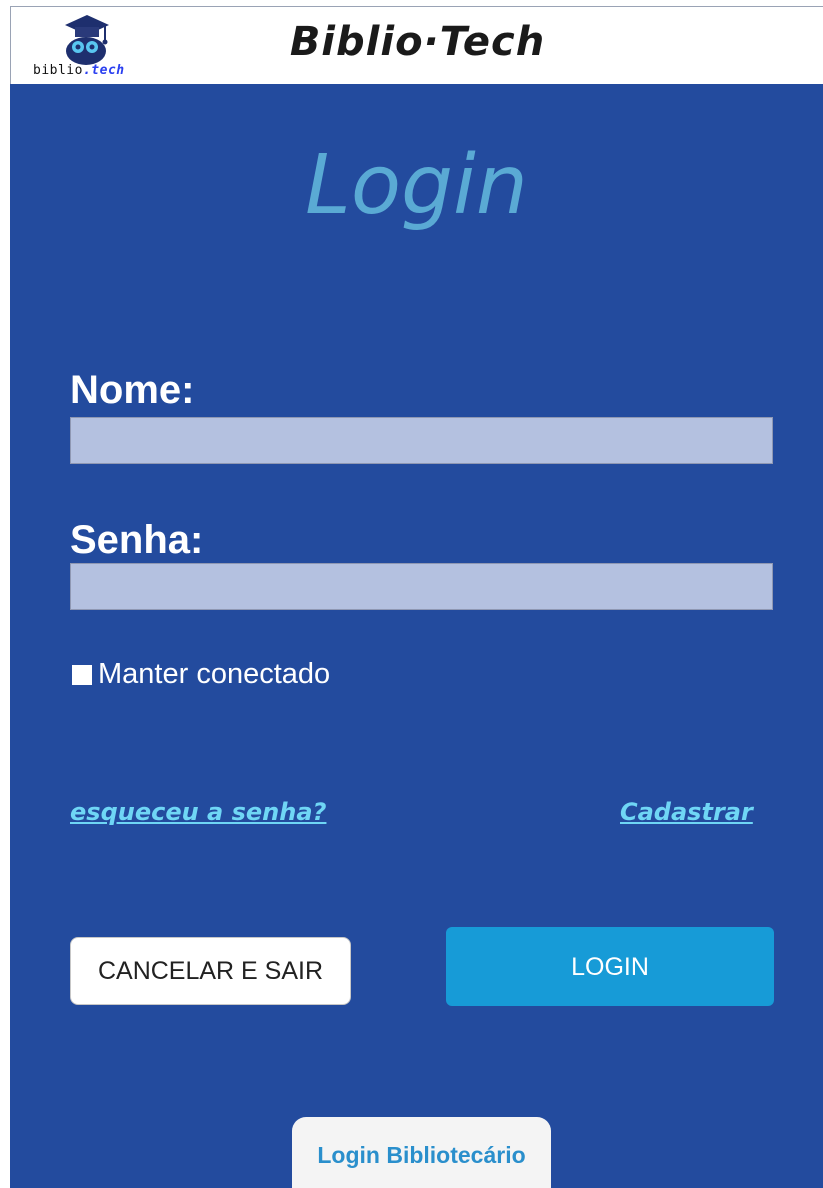 This screenshot has height=1188, width=823. I want to click on remember-me-checkbox, so click(82, 674).